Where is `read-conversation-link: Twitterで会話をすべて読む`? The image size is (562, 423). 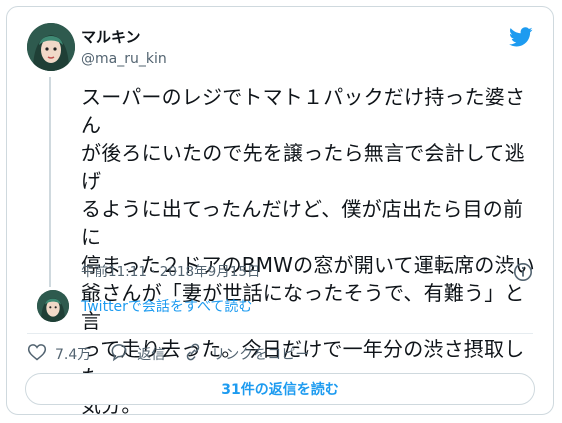 read-conversation-link: Twitterで会話をすべて読む is located at coordinates (166, 307).